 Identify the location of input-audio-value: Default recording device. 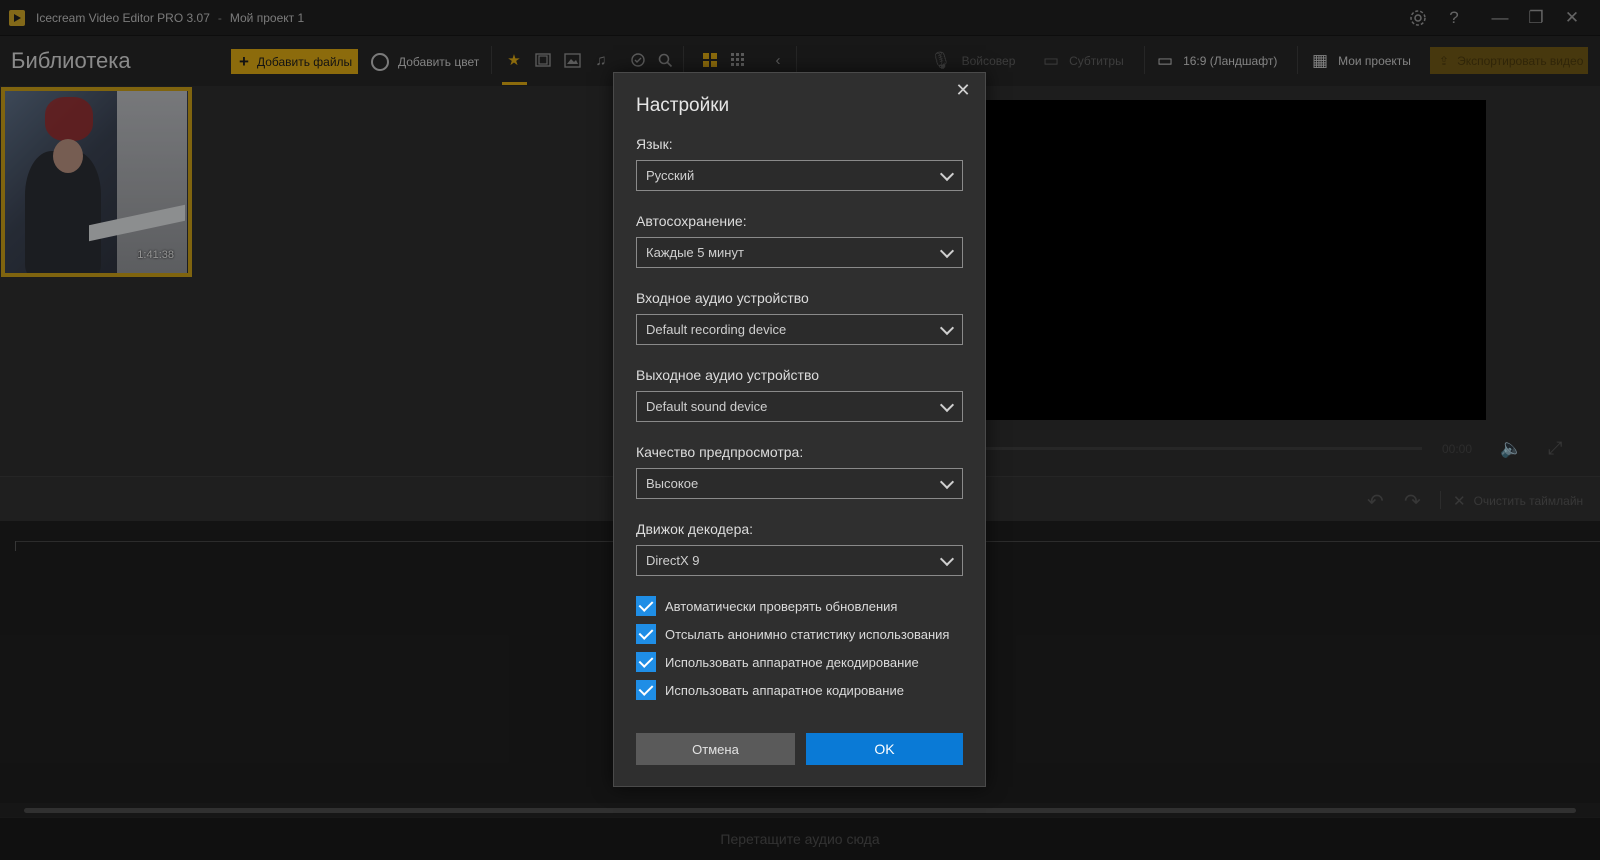
(716, 329).